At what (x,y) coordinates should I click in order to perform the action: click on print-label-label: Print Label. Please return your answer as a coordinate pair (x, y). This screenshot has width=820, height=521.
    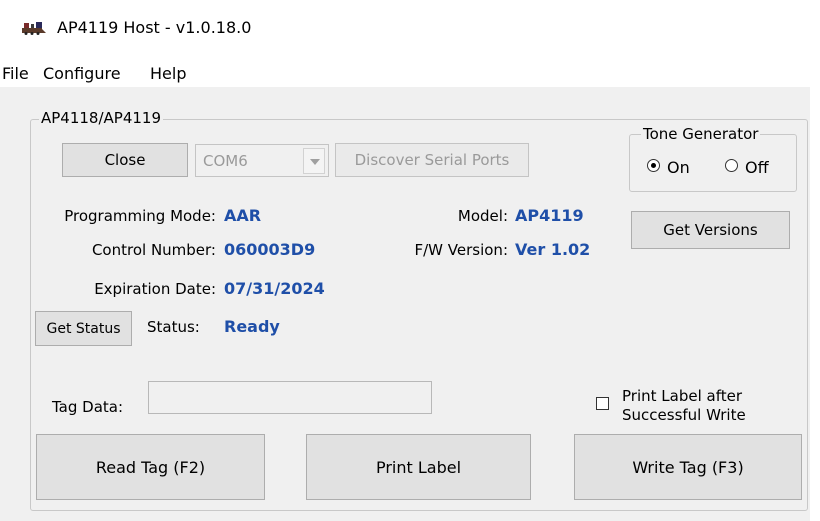
    Looking at the image, I should click on (418, 467).